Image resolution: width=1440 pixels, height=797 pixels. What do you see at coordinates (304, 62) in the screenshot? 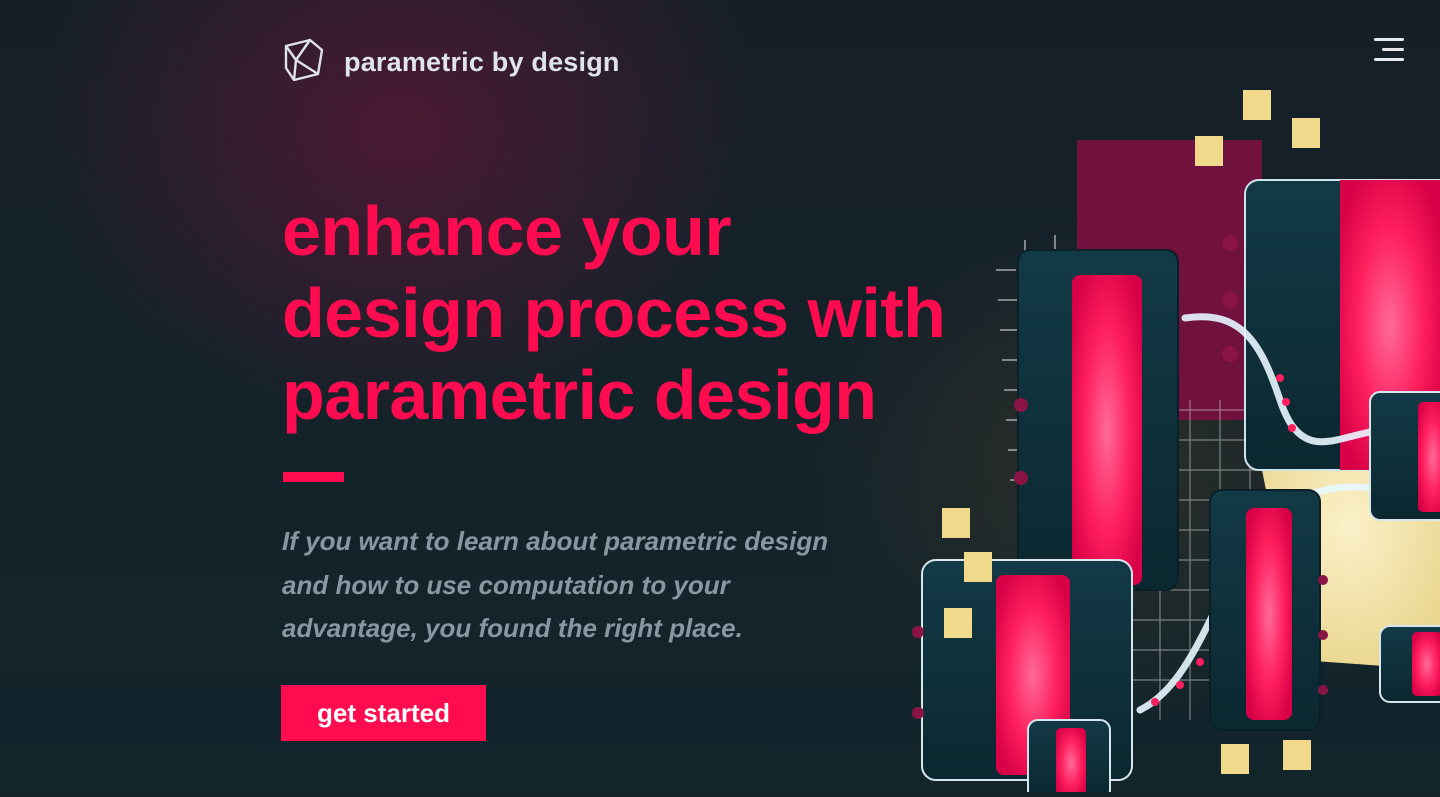
I see `folded-cube-icon` at bounding box center [304, 62].